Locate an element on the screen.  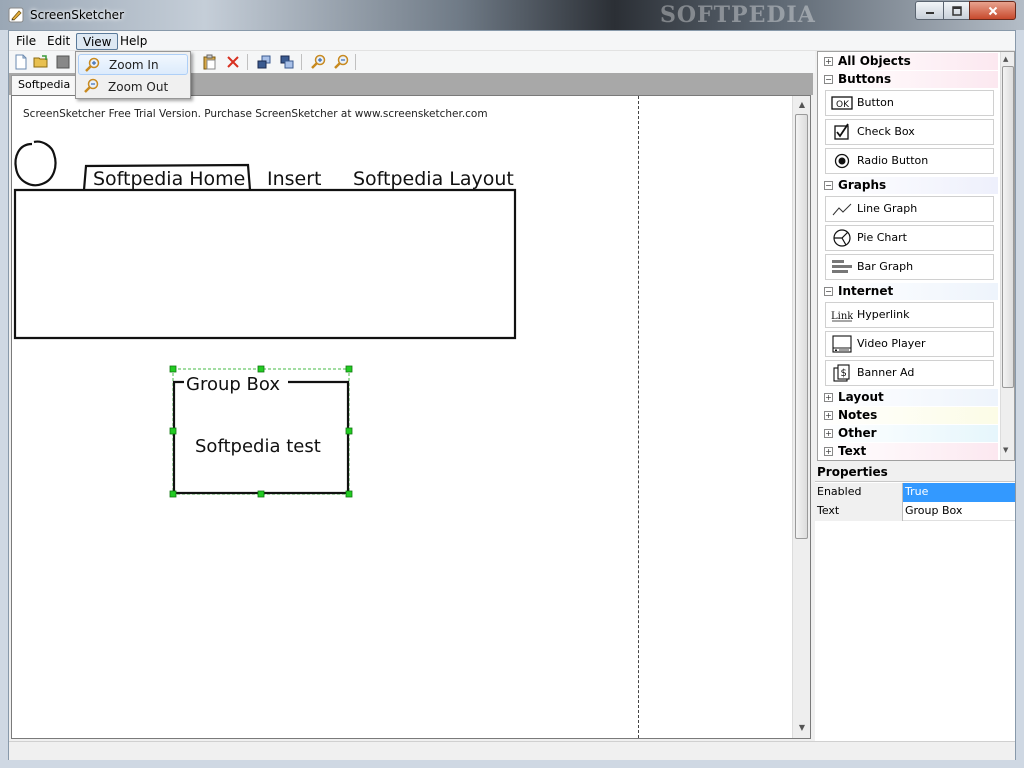
send-back-button is located at coordinates (287, 62).